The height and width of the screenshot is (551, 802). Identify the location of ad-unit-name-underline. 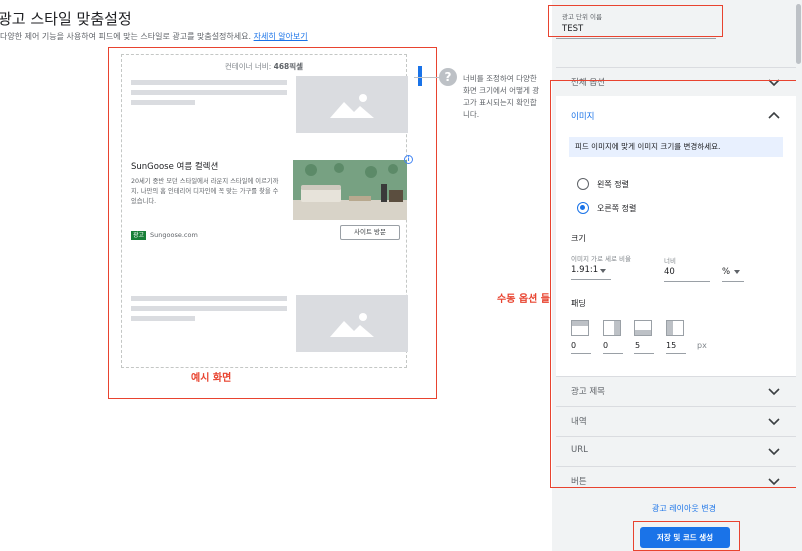
(636, 38).